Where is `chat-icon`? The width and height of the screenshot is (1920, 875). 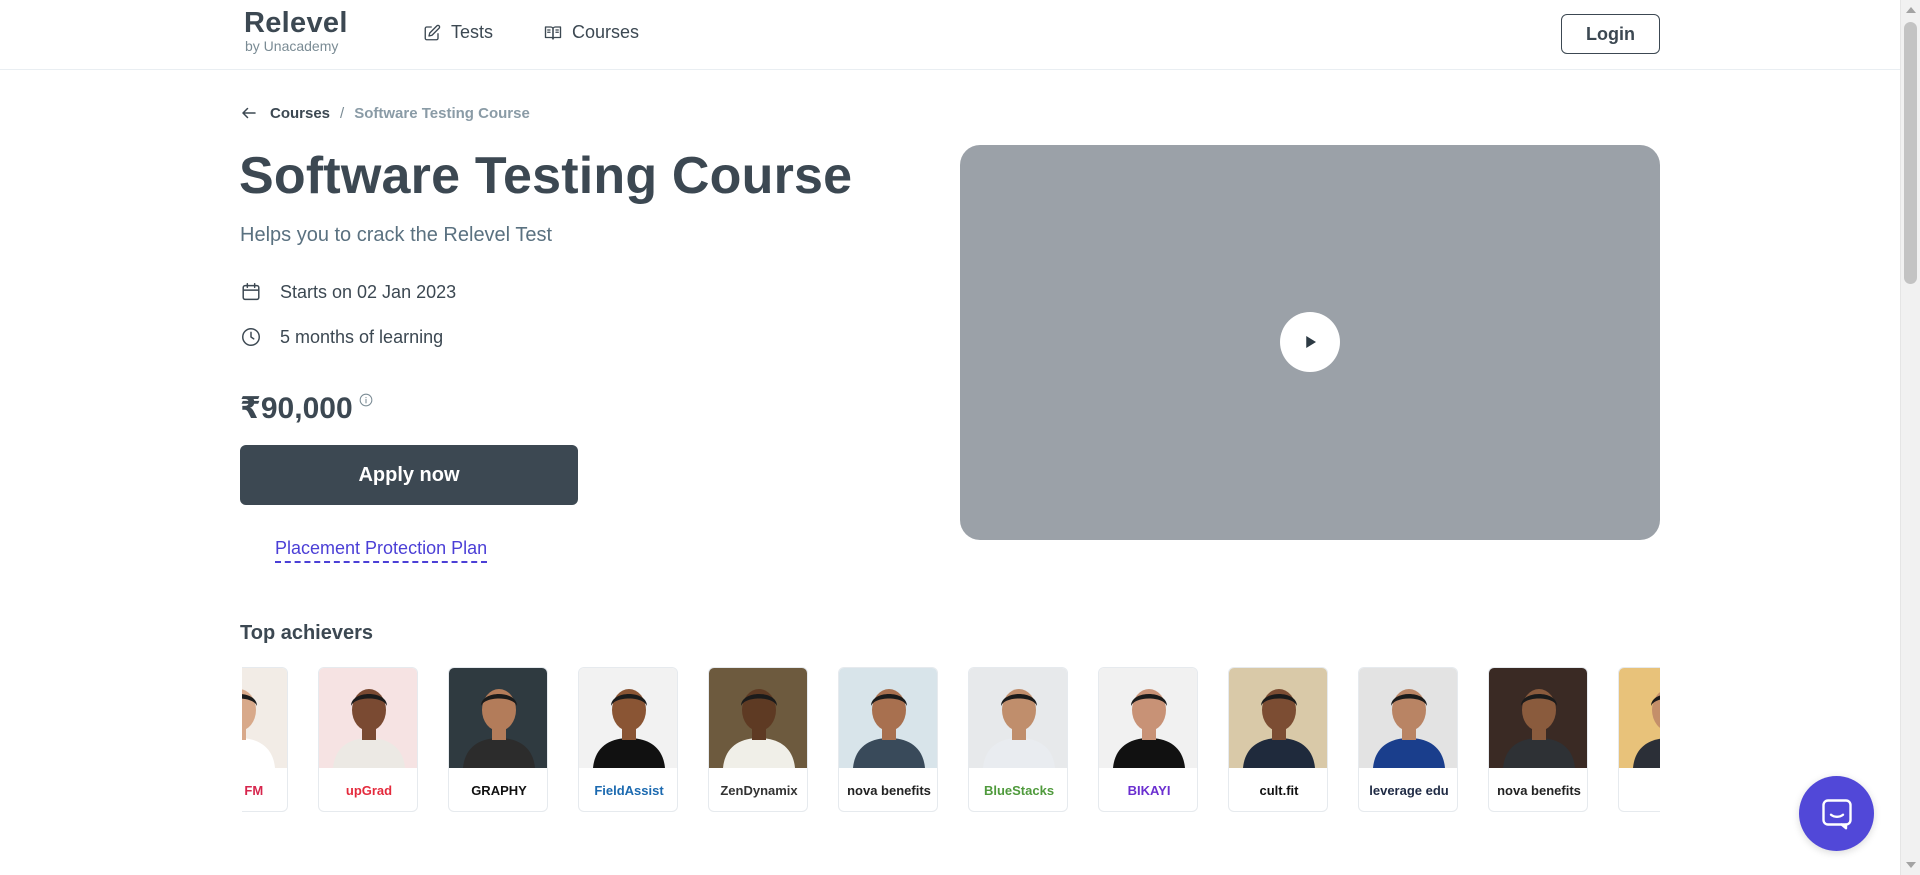 chat-icon is located at coordinates (1836, 813).